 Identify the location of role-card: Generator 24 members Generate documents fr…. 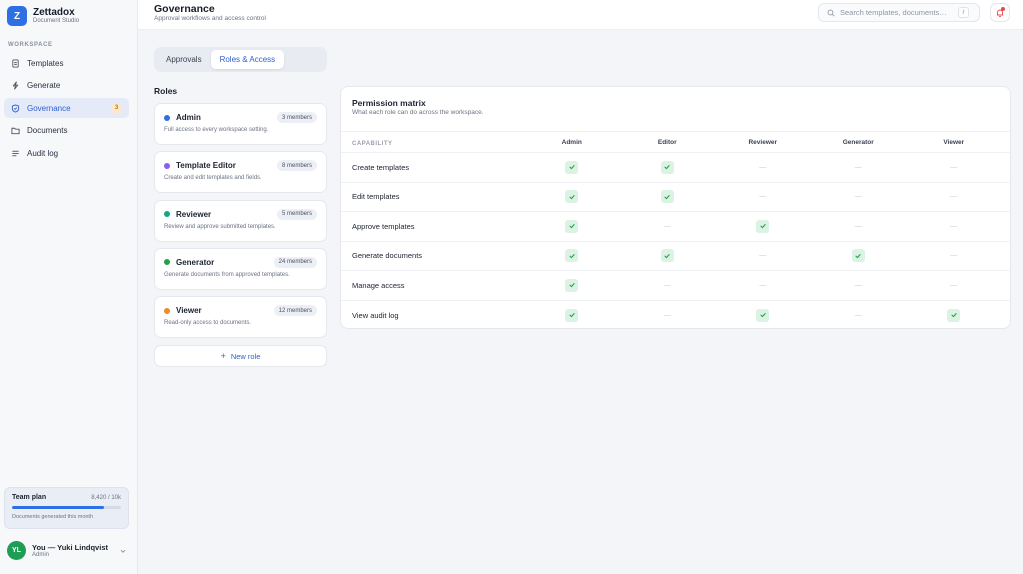
(240, 268).